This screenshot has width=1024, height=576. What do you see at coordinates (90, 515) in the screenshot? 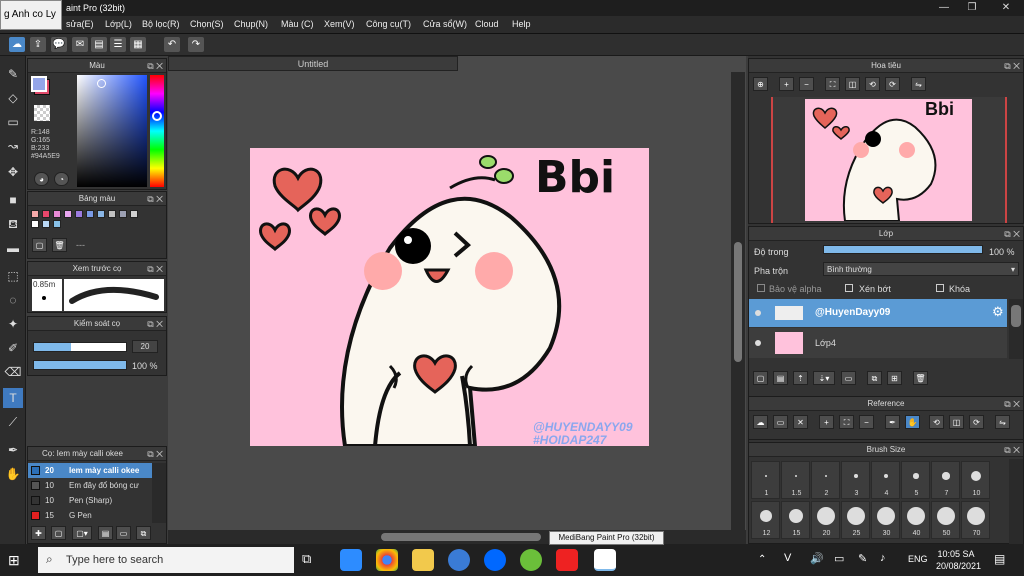
I see `brush-list-item: 15 G Pen` at bounding box center [90, 515].